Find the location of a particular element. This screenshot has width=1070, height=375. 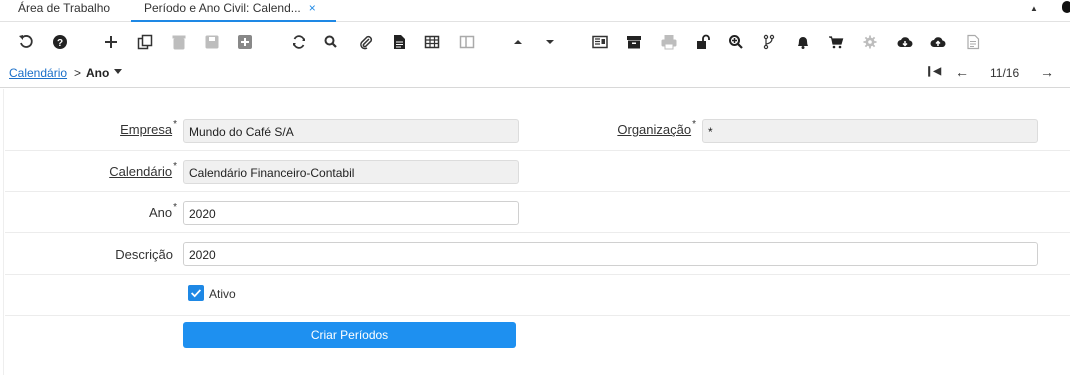

calendario-field: Calendário Financeiro-Contabil is located at coordinates (351, 172).